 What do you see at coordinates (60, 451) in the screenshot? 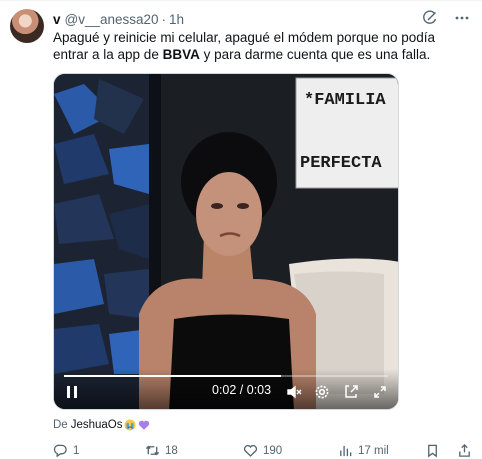
I see `reply-icon` at bounding box center [60, 451].